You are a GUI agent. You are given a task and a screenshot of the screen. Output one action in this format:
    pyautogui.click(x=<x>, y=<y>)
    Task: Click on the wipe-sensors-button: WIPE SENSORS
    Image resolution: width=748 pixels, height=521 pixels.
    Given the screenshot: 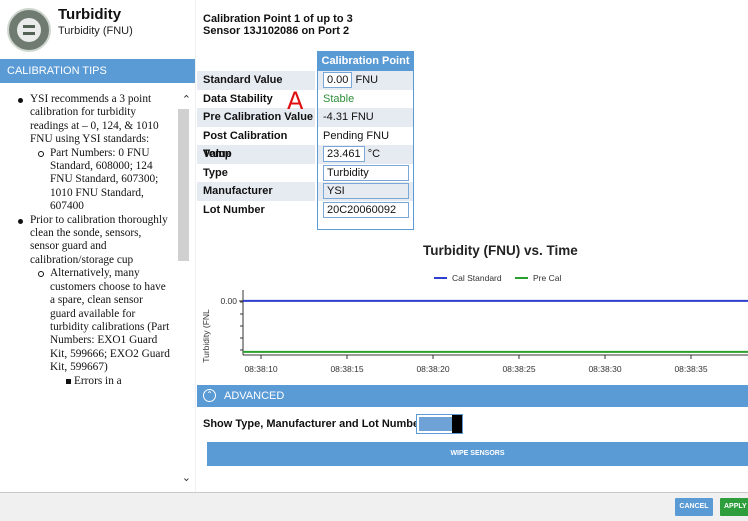 What is the action you would take?
    pyautogui.click(x=477, y=454)
    